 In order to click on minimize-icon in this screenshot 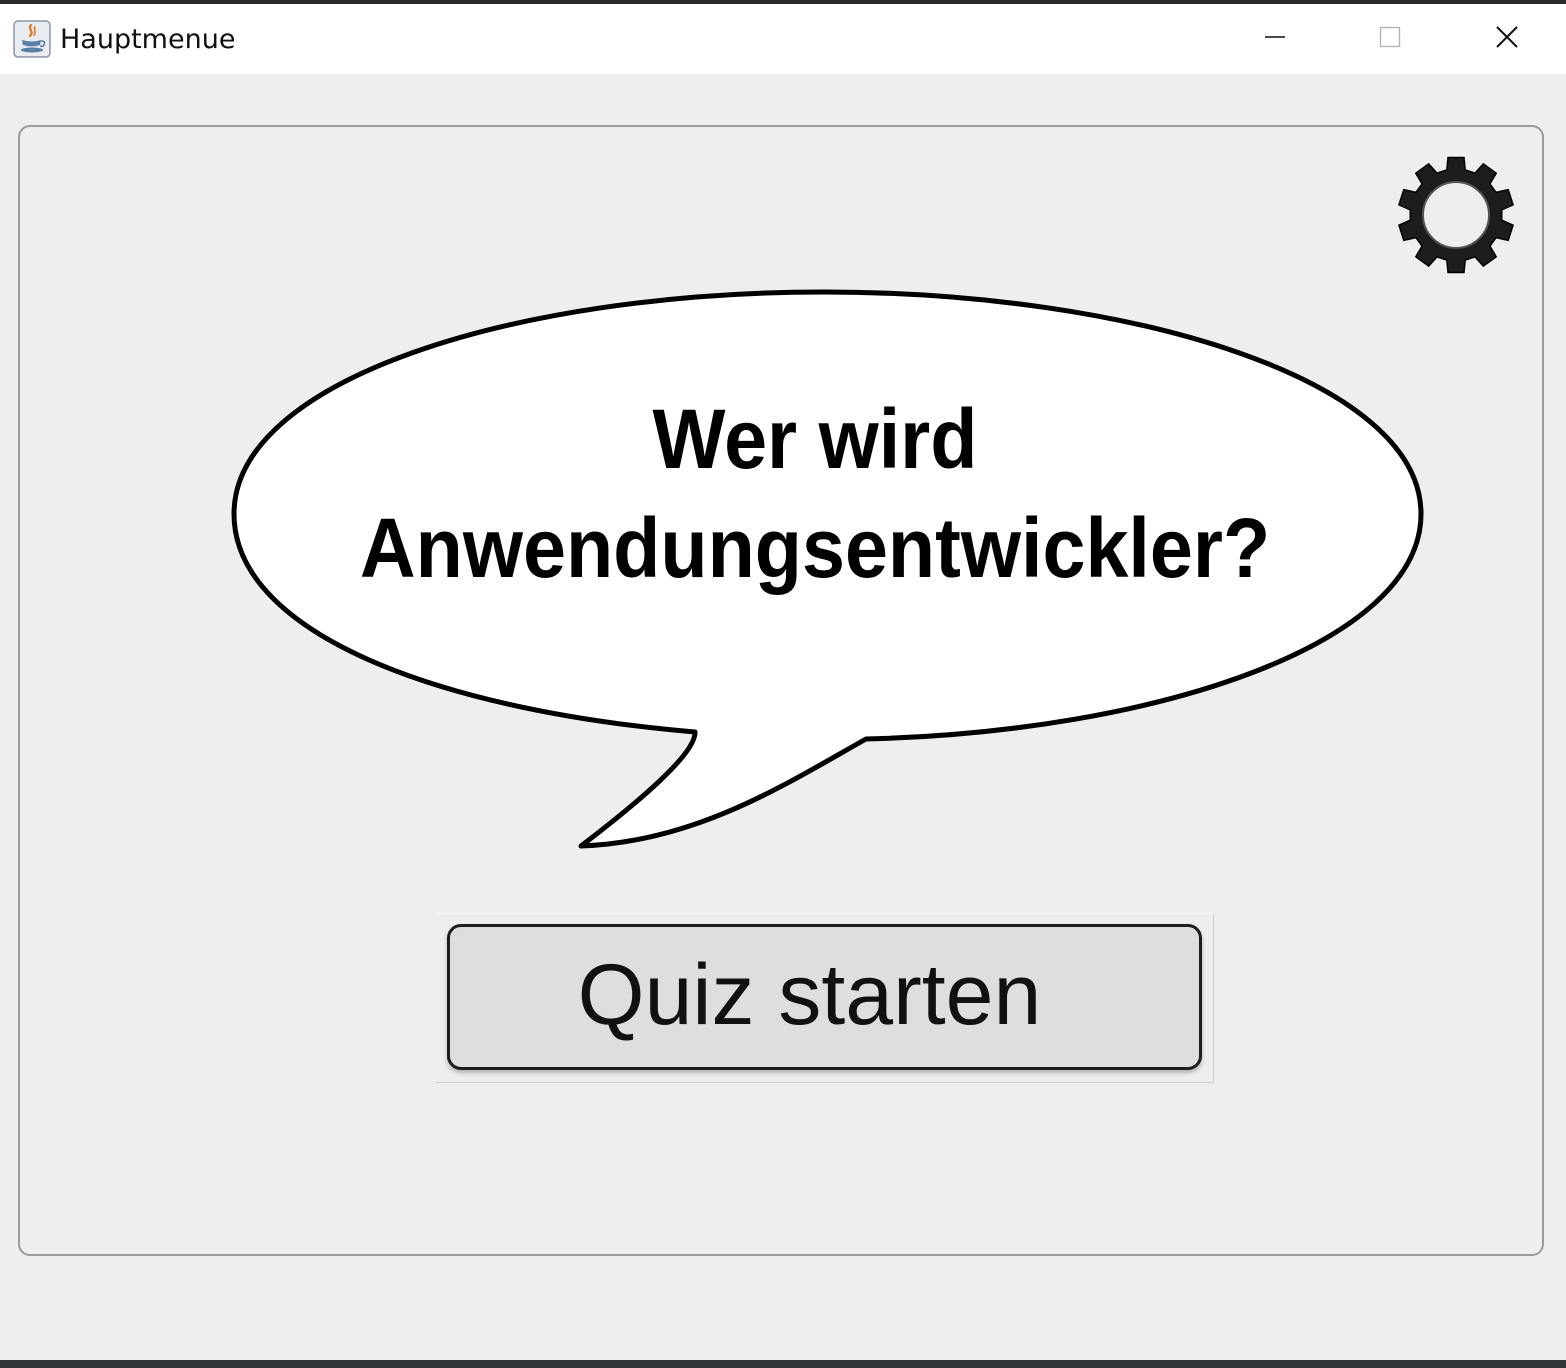, I will do `click(1275, 39)`.